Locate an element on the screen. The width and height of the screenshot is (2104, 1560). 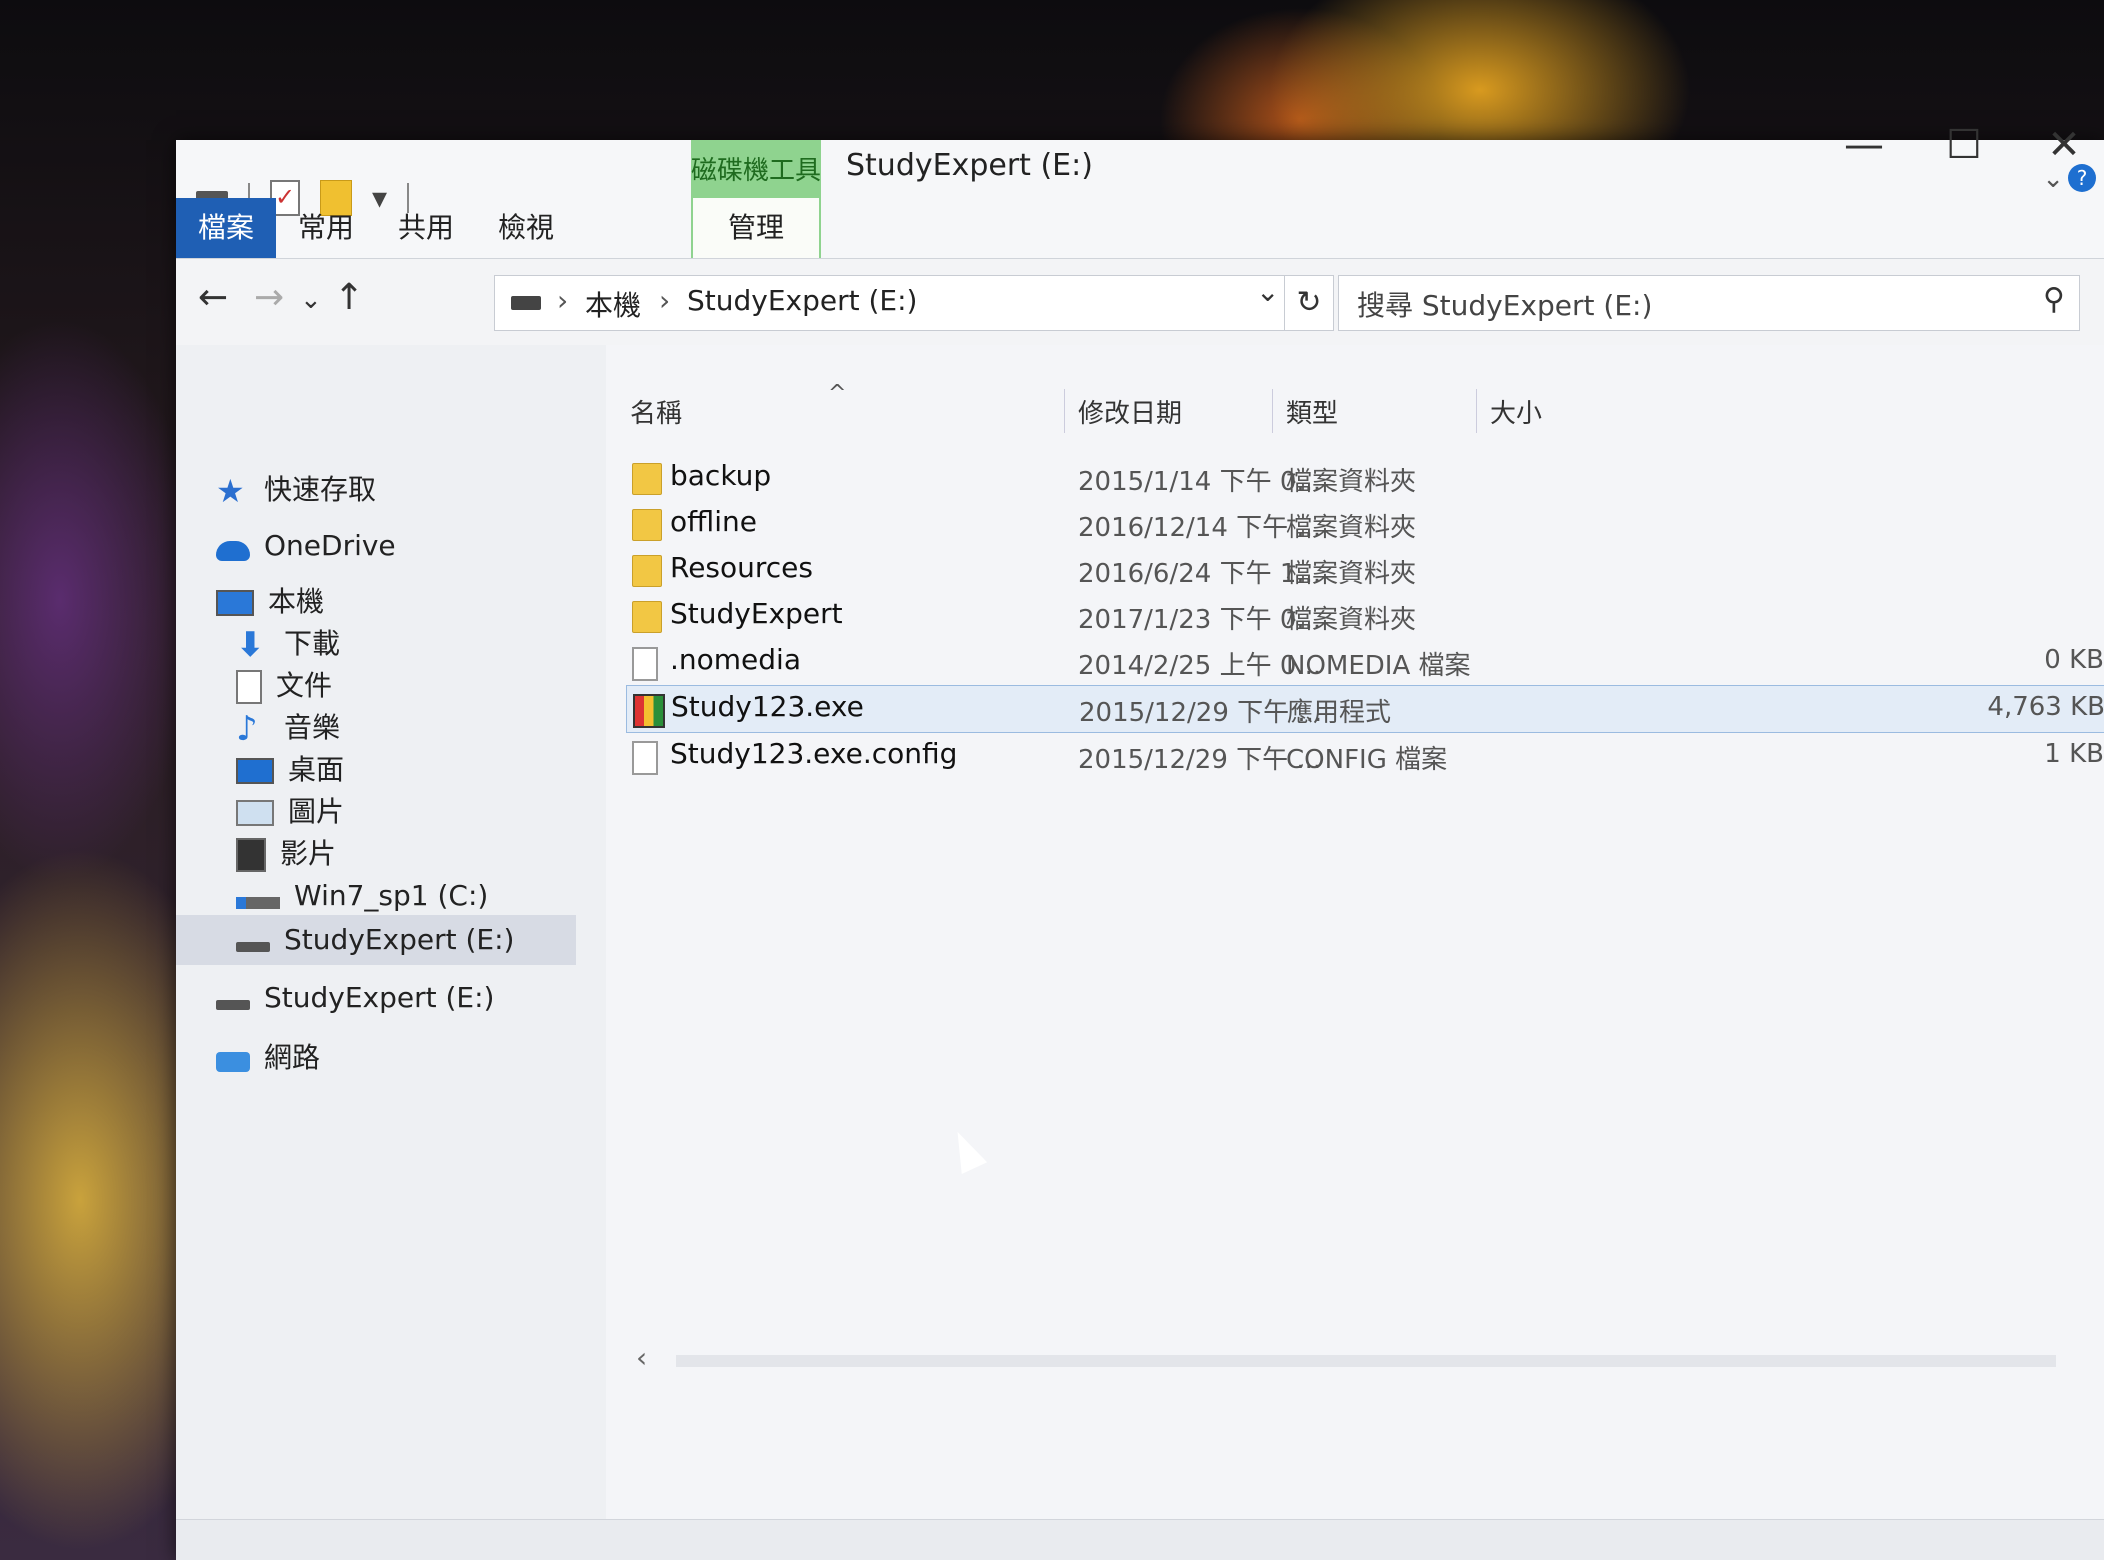
address-dropdown-chevron-icon: ⌄ is located at coordinates (1267, 291).